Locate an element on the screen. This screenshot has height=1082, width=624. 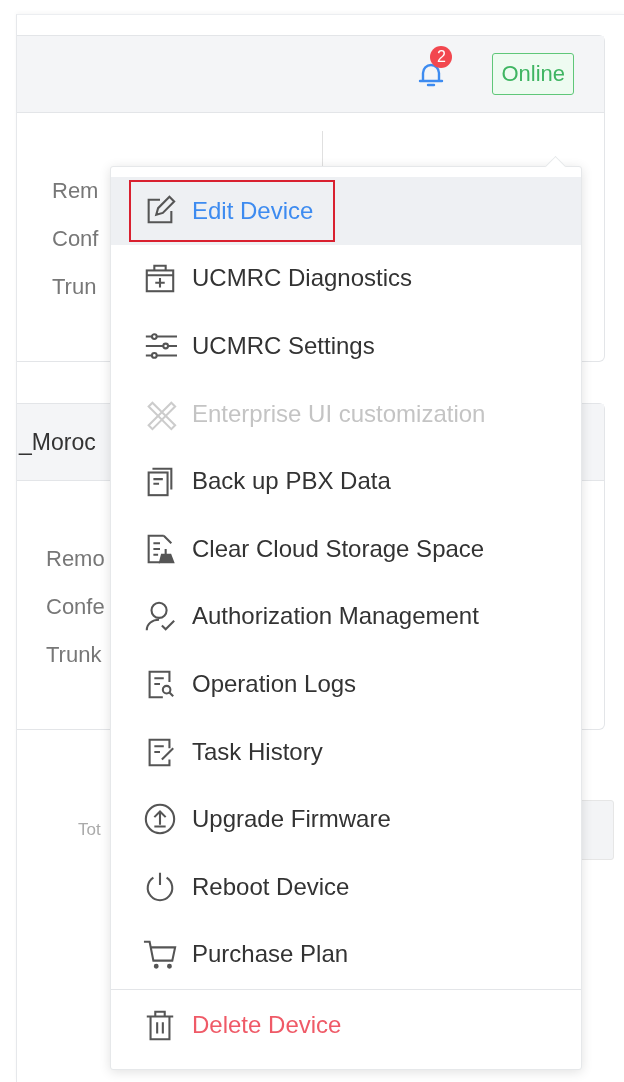
notification-badge: 2 is located at coordinates (441, 57).